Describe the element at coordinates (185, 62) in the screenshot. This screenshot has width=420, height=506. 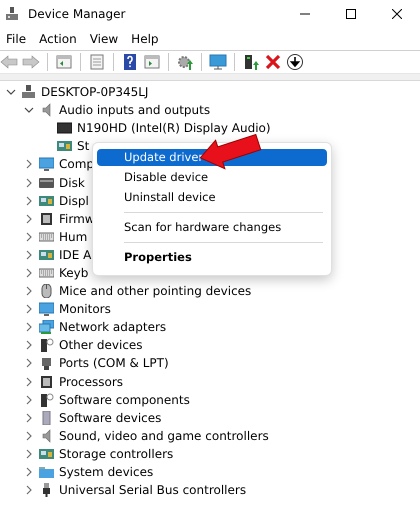
I see `gear-icon` at that location.